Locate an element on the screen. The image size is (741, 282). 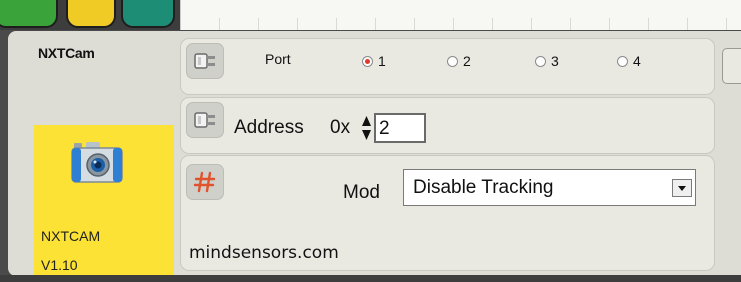
side-panel-tab is located at coordinates (731, 66).